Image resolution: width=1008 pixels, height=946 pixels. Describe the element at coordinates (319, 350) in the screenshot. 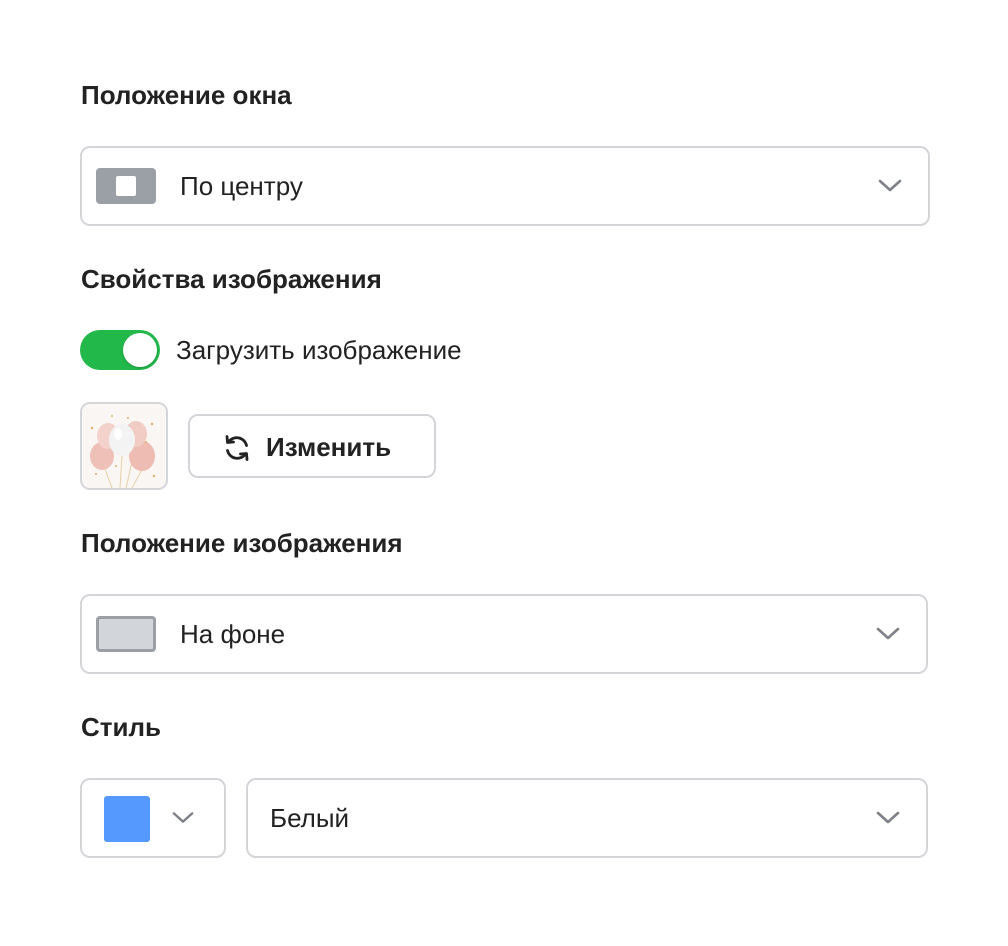

I see `upload-image-label: Загрузить изображение` at that location.